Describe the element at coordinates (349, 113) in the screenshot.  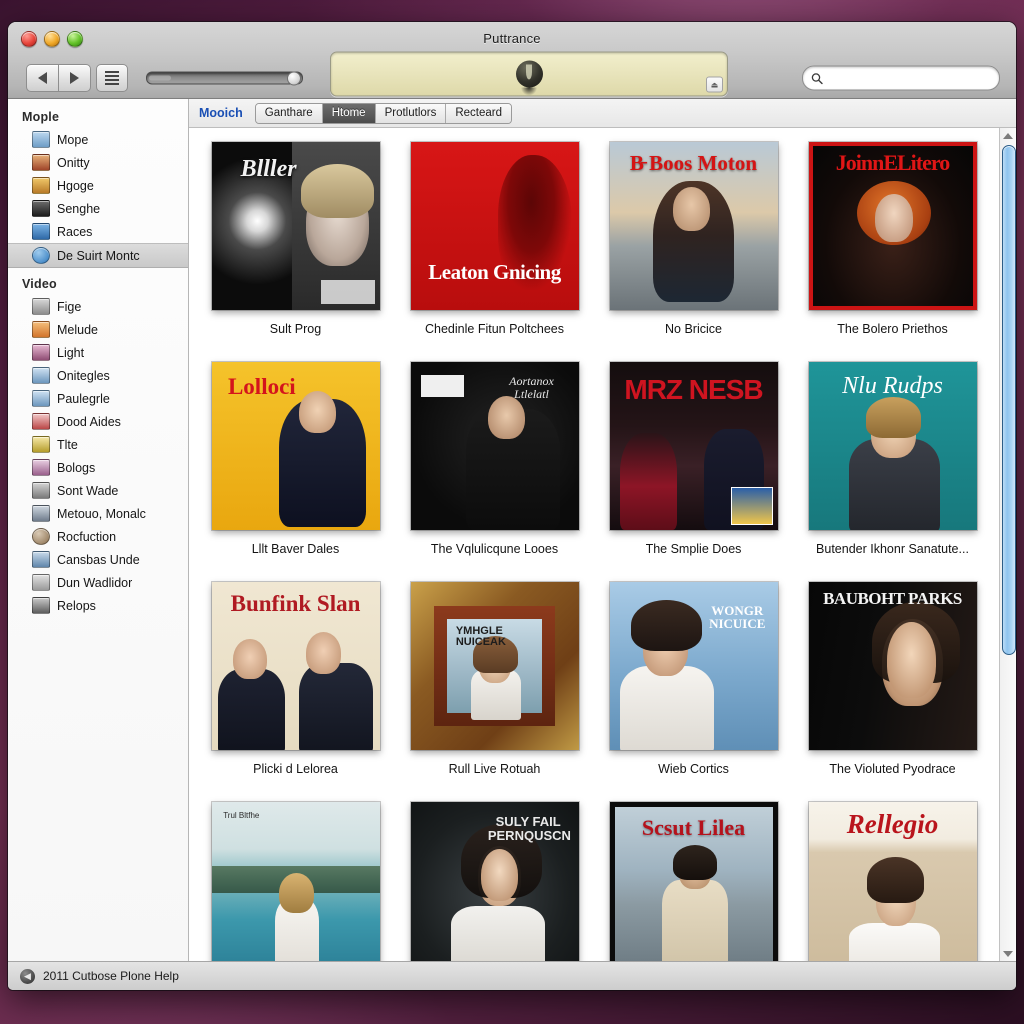
I see `tab-htome: Htome` at that location.